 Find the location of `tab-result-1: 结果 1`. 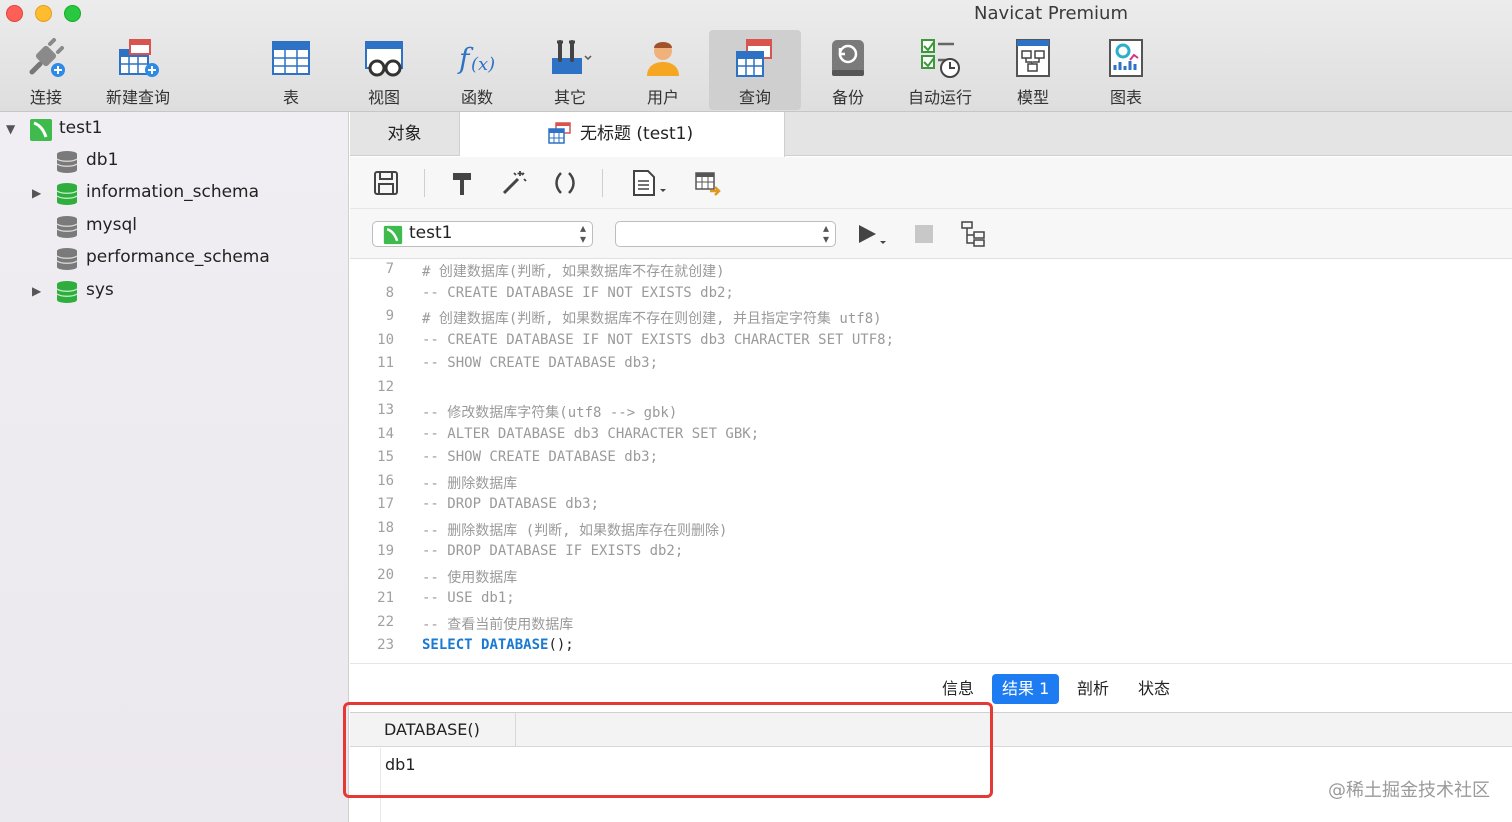

tab-result-1: 结果 1 is located at coordinates (1026, 689).